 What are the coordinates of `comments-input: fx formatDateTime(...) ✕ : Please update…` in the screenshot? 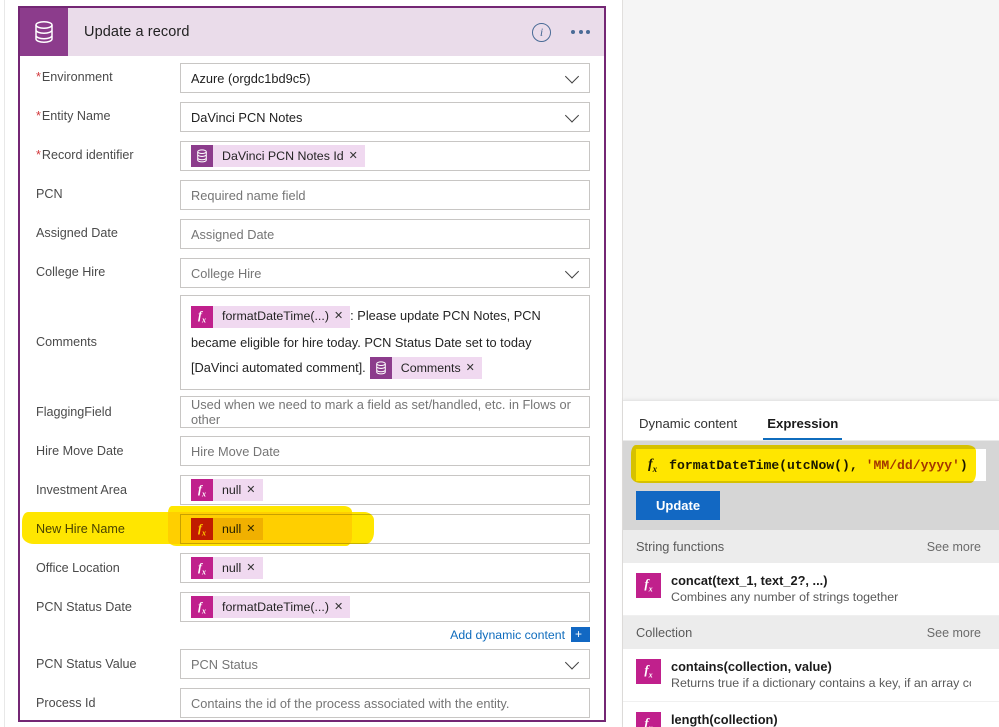 It's located at (385, 343).